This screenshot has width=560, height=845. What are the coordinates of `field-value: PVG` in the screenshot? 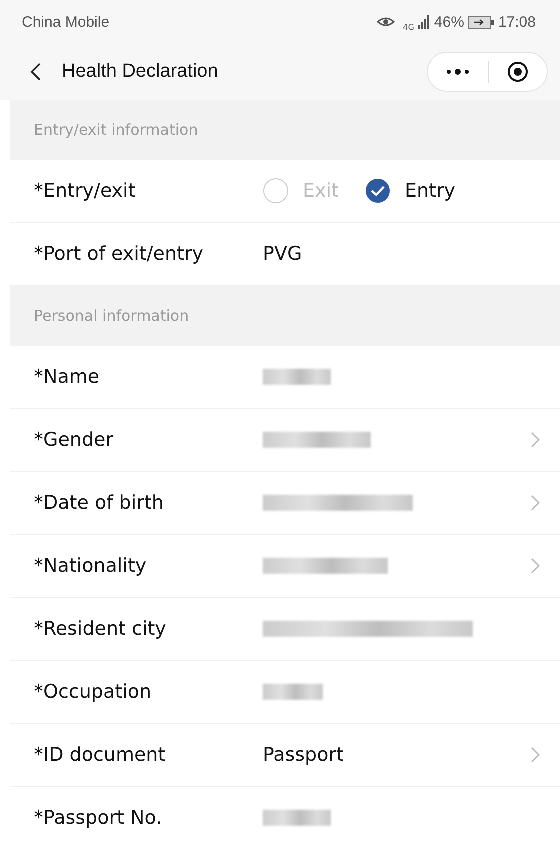 It's located at (282, 254).